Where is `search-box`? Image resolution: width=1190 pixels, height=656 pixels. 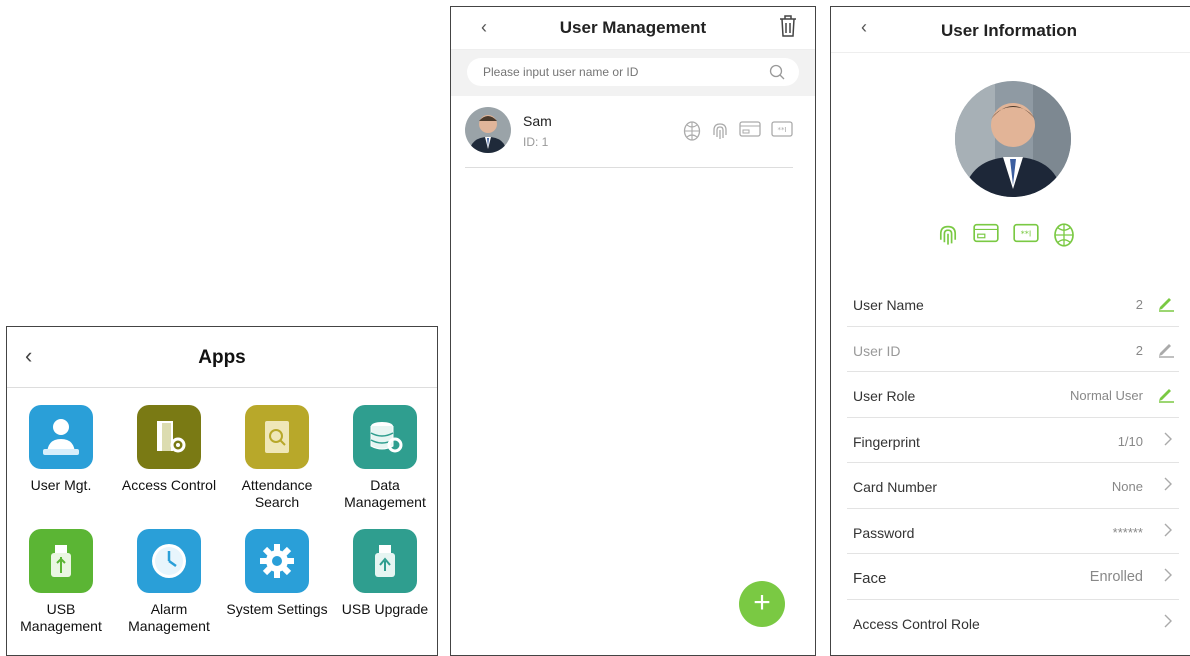
search-box is located at coordinates (633, 72).